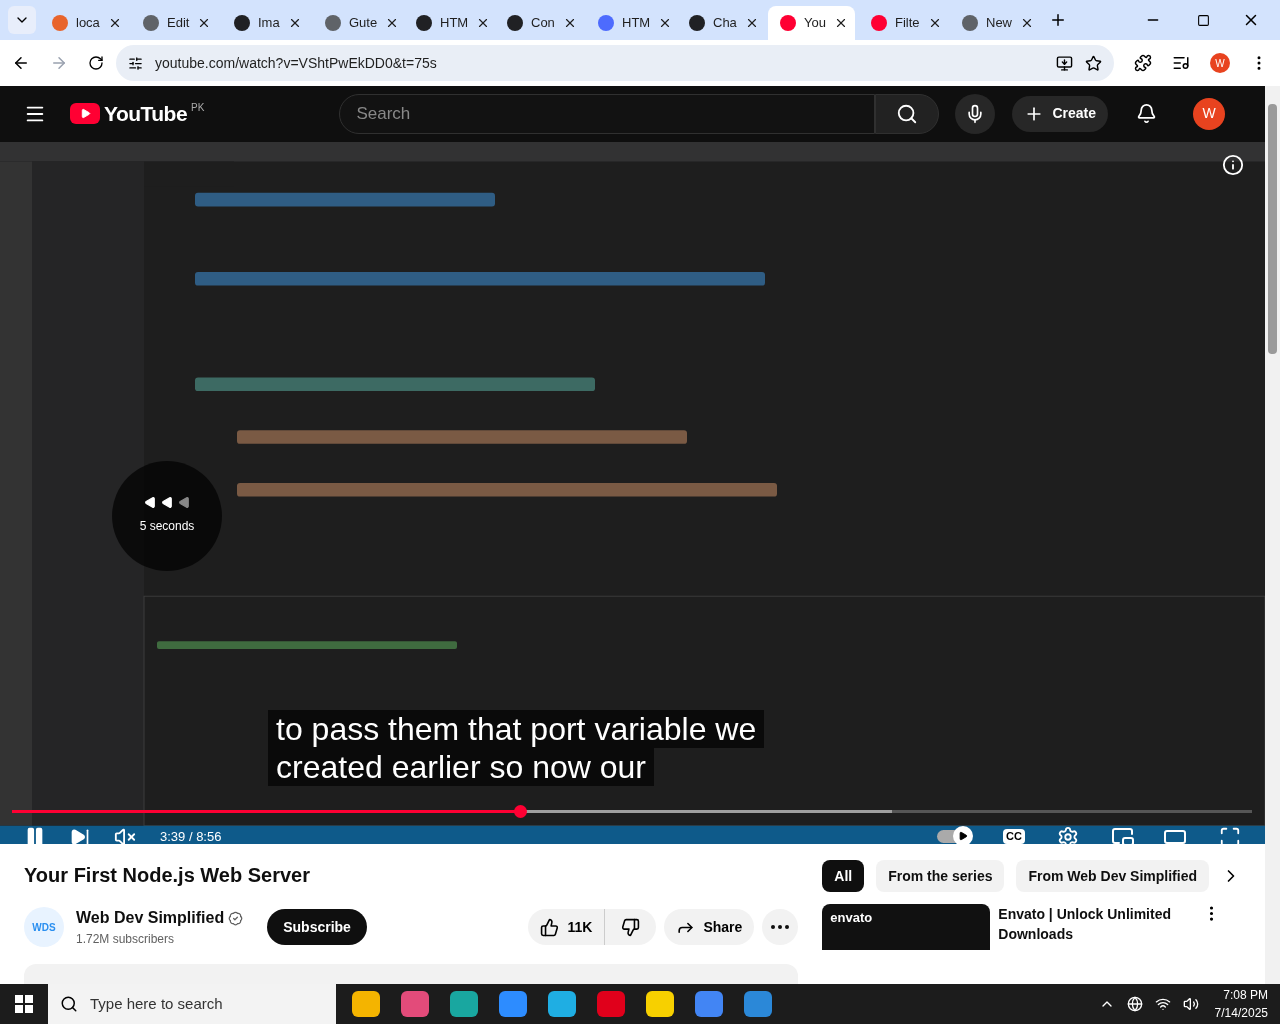 Image resolution: width=1280 pixels, height=1024 pixels. Describe the element at coordinates (907, 23) in the screenshot. I see `tab-title: Filte` at that location.